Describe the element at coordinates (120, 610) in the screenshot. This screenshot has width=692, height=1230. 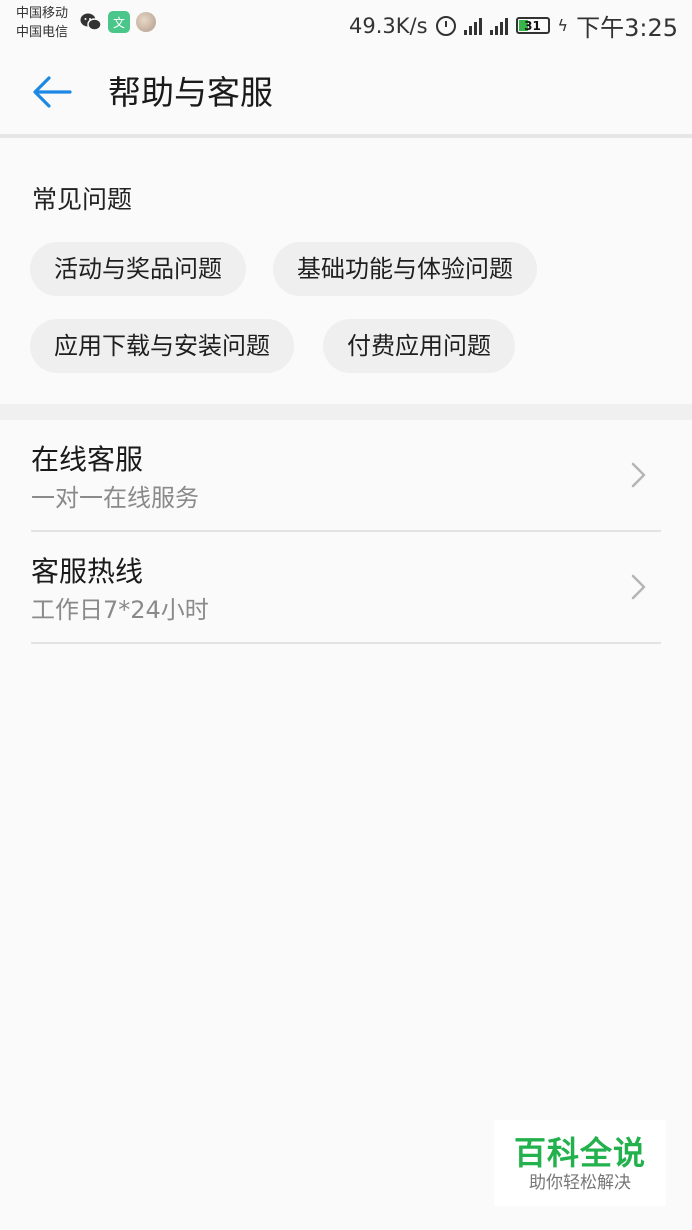
I see `hotline-subtitle: 工作日7*24小时` at that location.